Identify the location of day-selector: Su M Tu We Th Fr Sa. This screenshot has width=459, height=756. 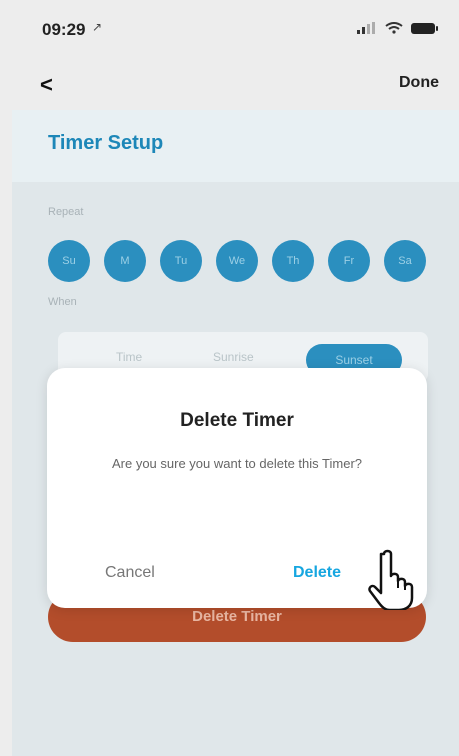
(237, 261).